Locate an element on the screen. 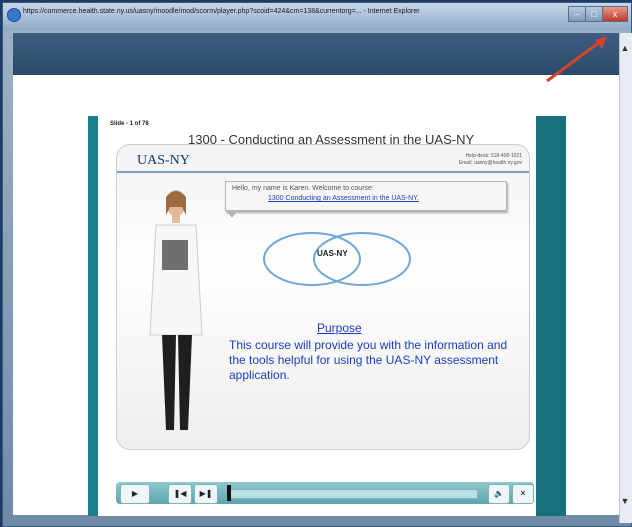 This screenshot has width=632, height=527. play-button: ▶ is located at coordinates (135, 494).